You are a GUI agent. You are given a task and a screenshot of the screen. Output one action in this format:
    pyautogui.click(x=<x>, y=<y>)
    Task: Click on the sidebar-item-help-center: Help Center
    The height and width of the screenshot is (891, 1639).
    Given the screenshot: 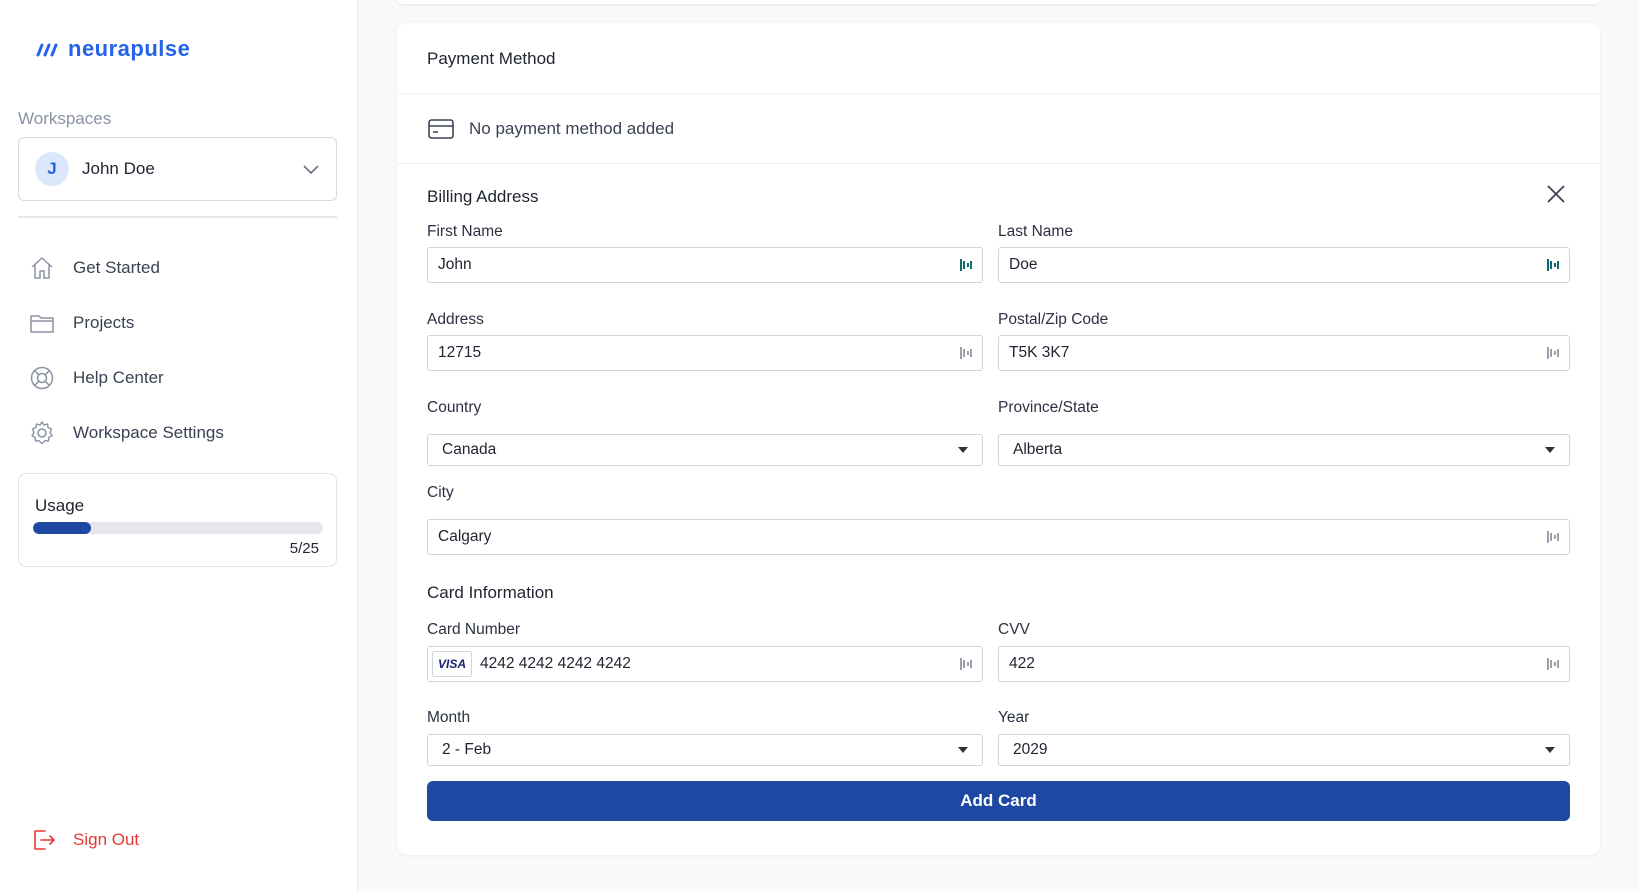 What is the action you would take?
    pyautogui.click(x=126, y=377)
    